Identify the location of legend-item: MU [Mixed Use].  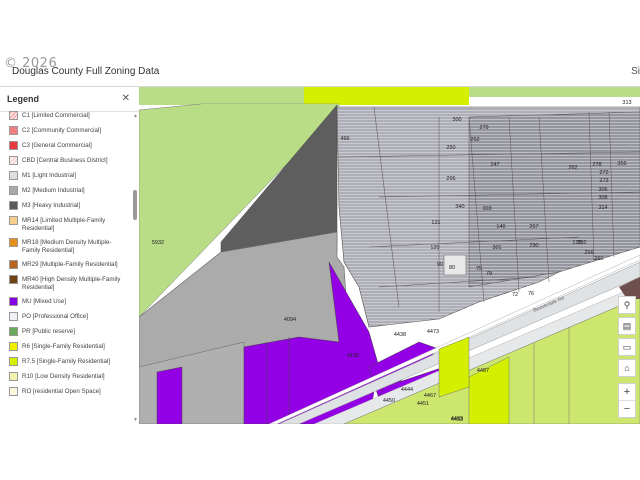
(65, 301).